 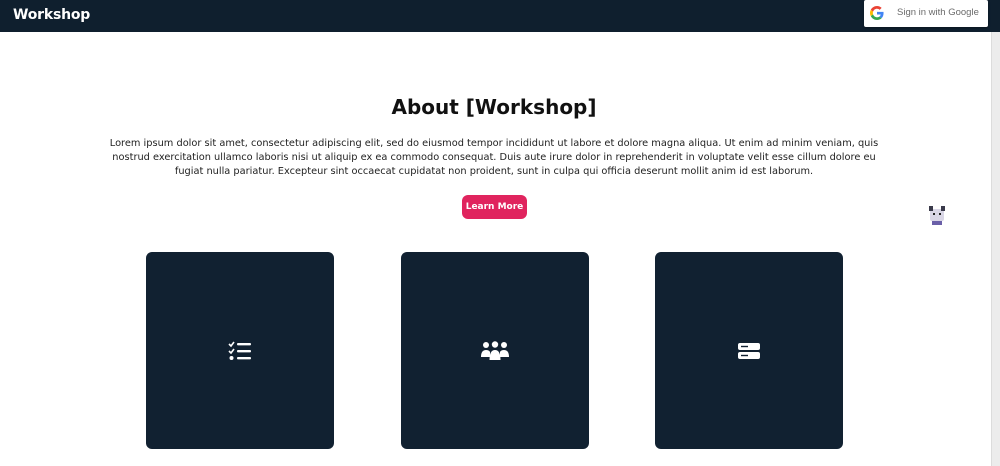 I want to click on about-title: About [Workshop], so click(x=494, y=107).